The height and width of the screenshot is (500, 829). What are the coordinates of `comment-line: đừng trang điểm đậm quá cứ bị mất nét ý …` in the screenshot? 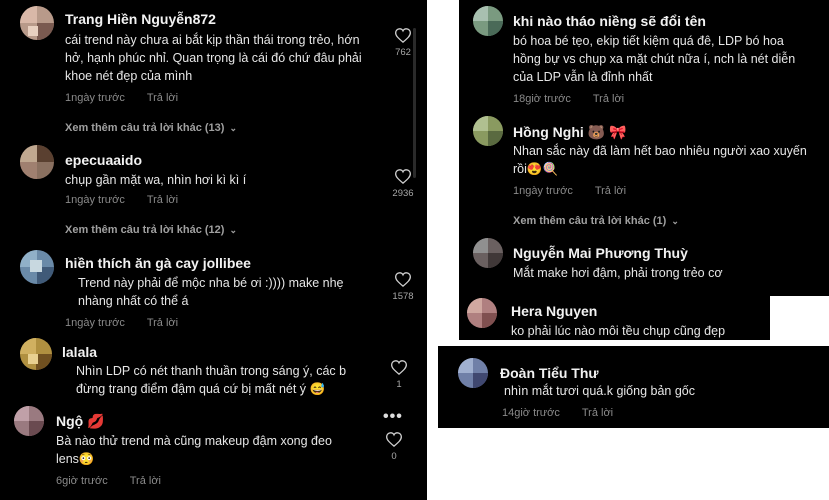 It's located at (201, 389).